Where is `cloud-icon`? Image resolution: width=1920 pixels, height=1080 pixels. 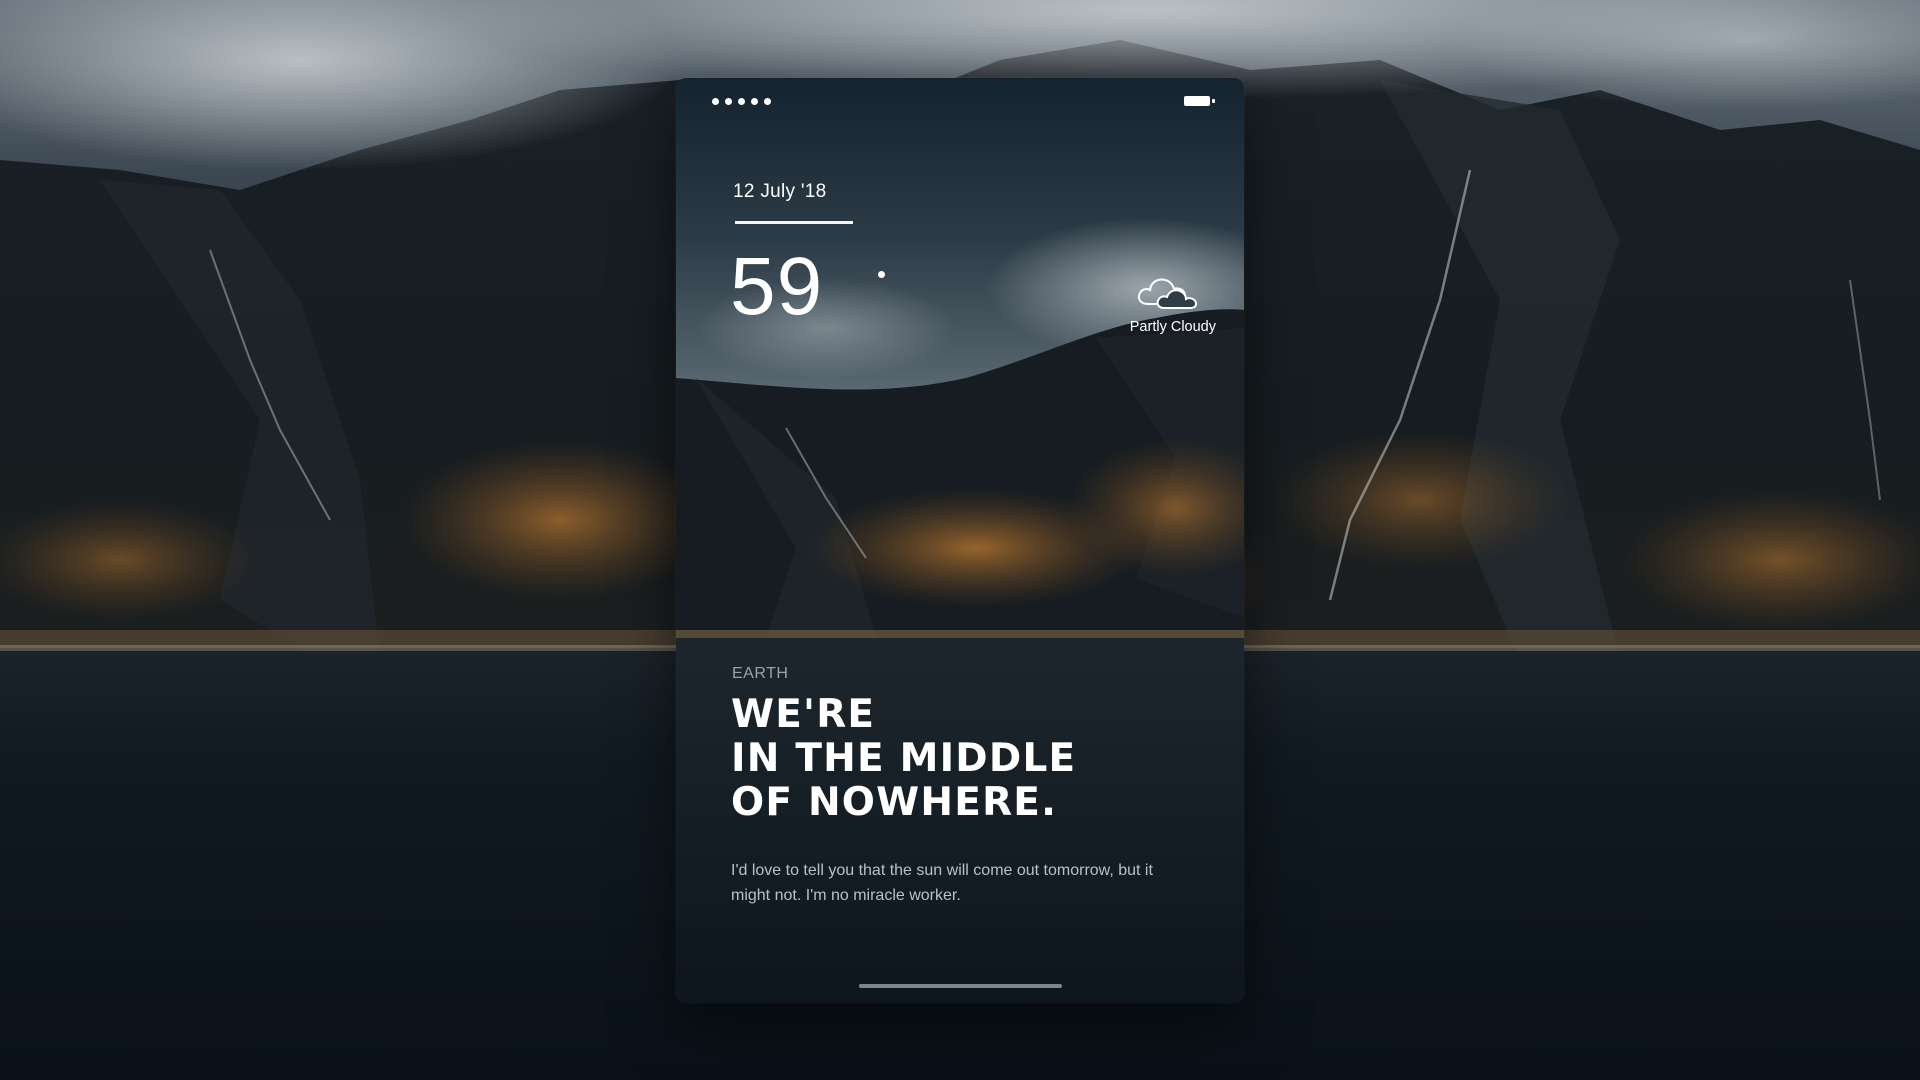
cloud-icon is located at coordinates (1167, 293).